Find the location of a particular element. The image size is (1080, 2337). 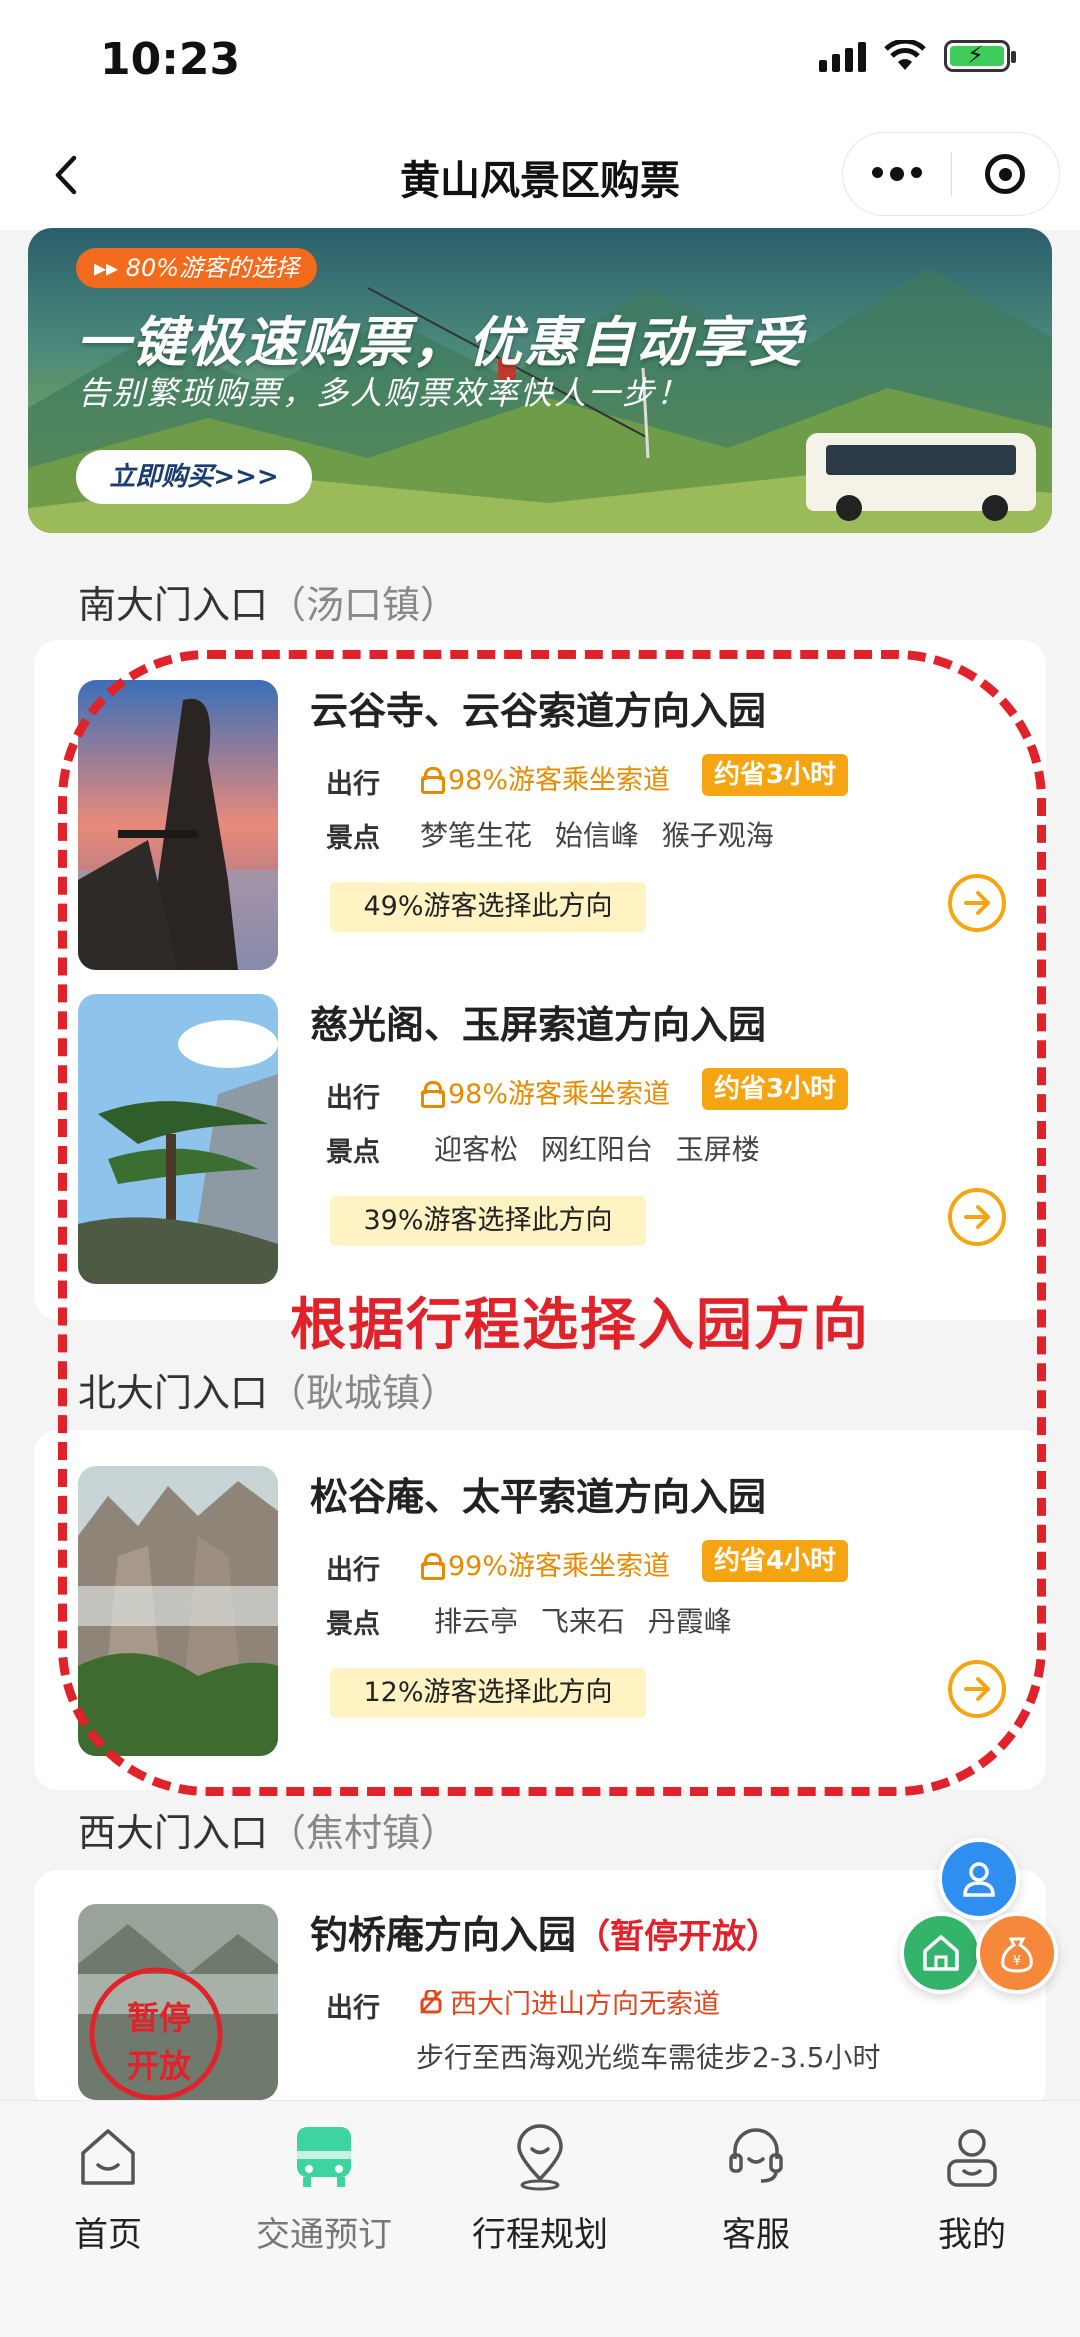

banner-title: 一键极速购票，优惠自动享受 is located at coordinates (440, 342).